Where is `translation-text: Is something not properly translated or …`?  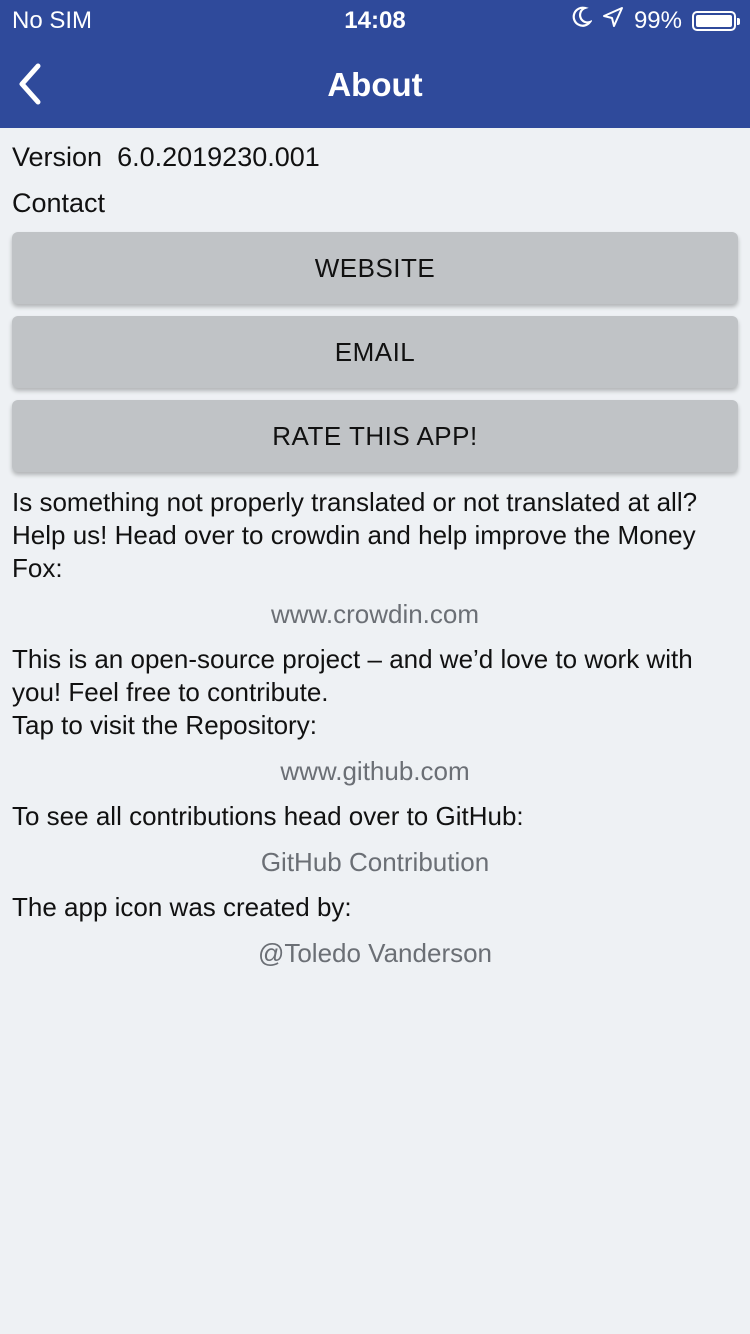
translation-text: Is something not properly translated or … is located at coordinates (355, 535).